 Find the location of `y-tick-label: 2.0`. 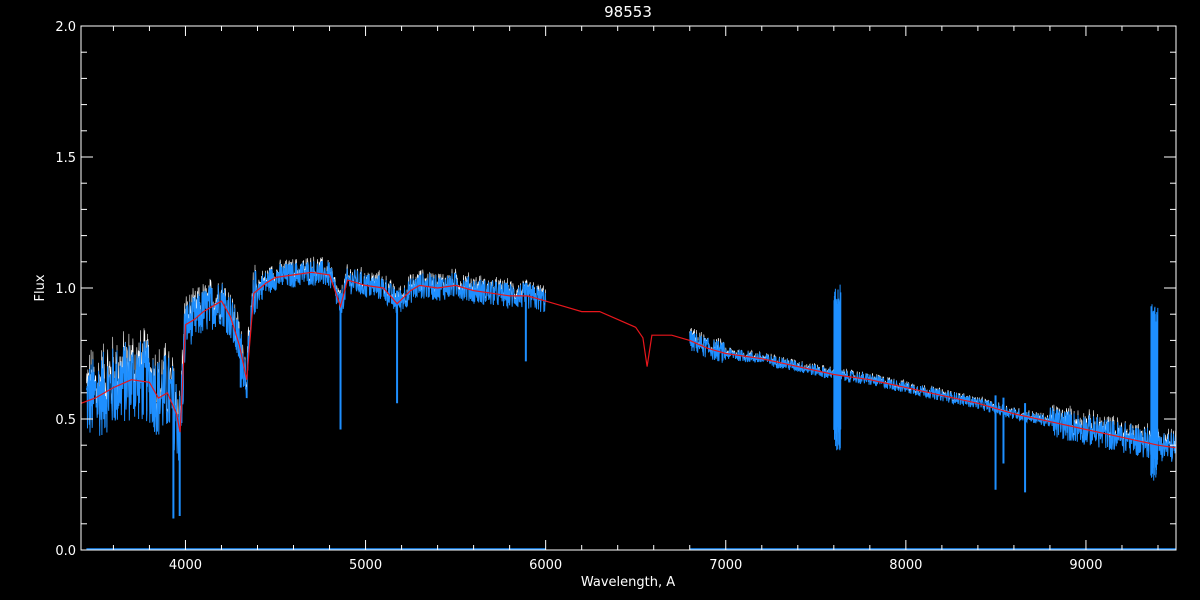

y-tick-label: 2.0 is located at coordinates (65, 27).